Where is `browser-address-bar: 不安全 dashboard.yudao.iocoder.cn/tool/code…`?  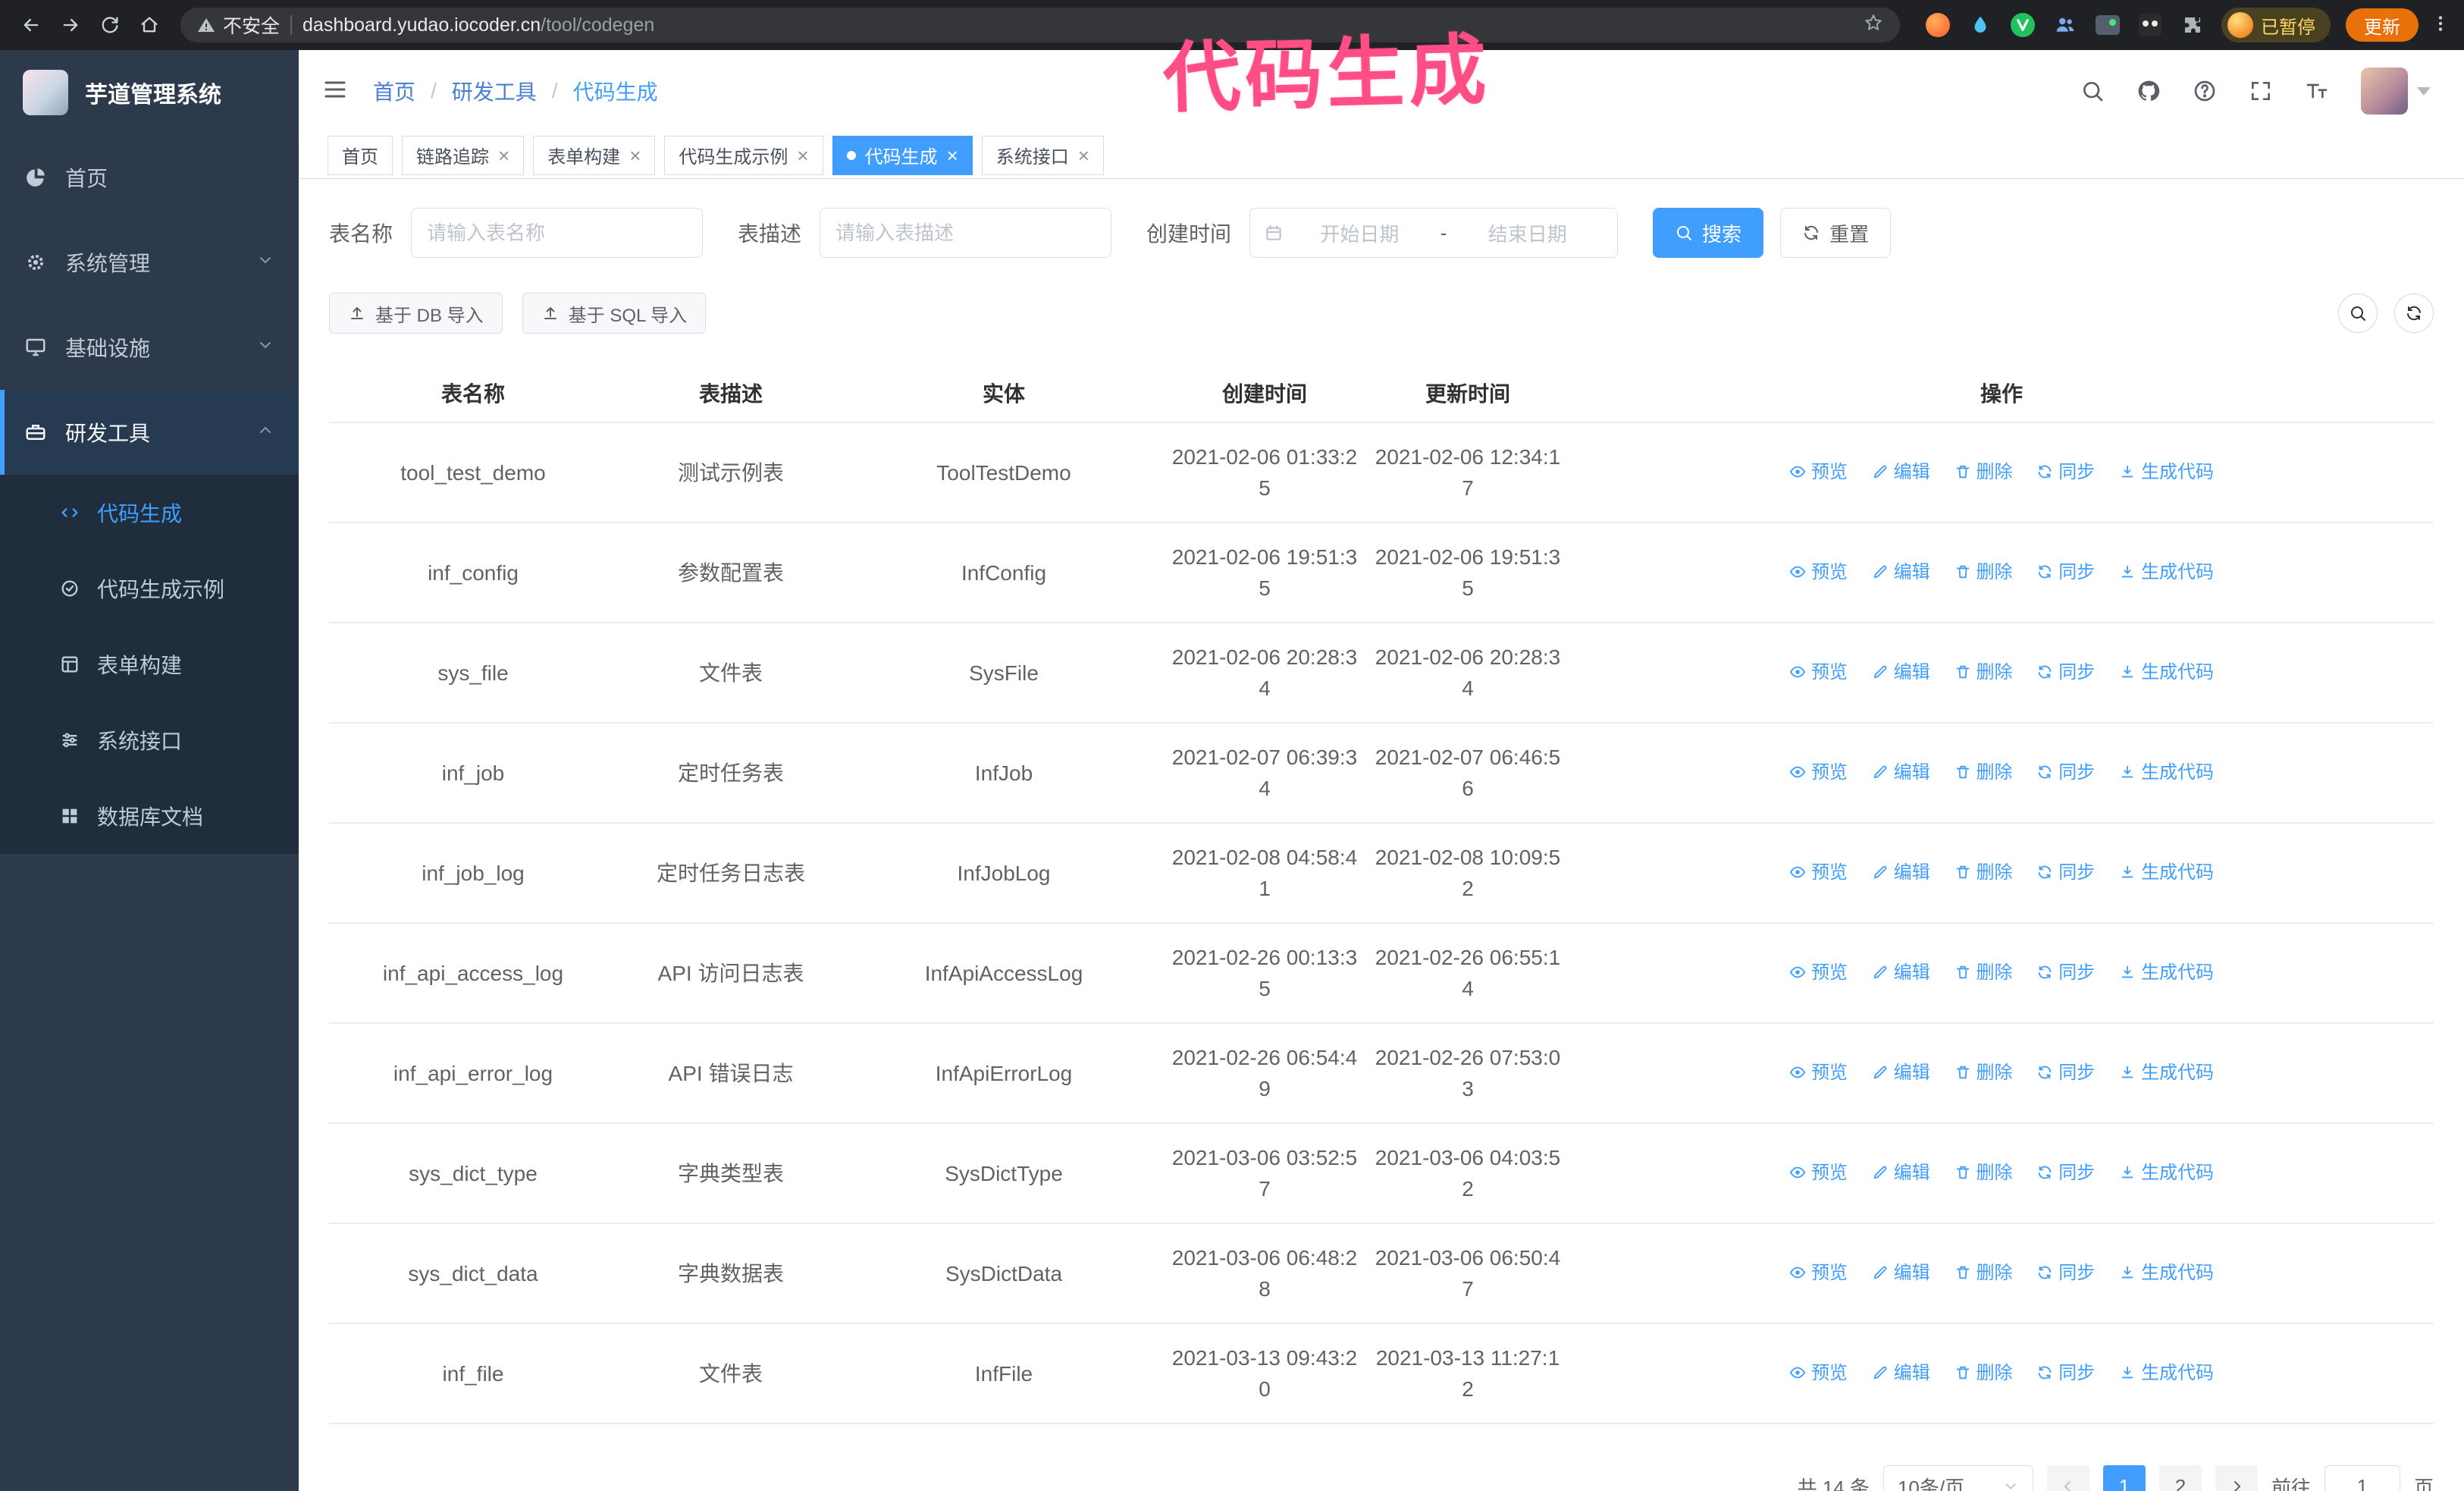 browser-address-bar: 不安全 dashboard.yudao.iocoder.cn/tool/code… is located at coordinates (1040, 25).